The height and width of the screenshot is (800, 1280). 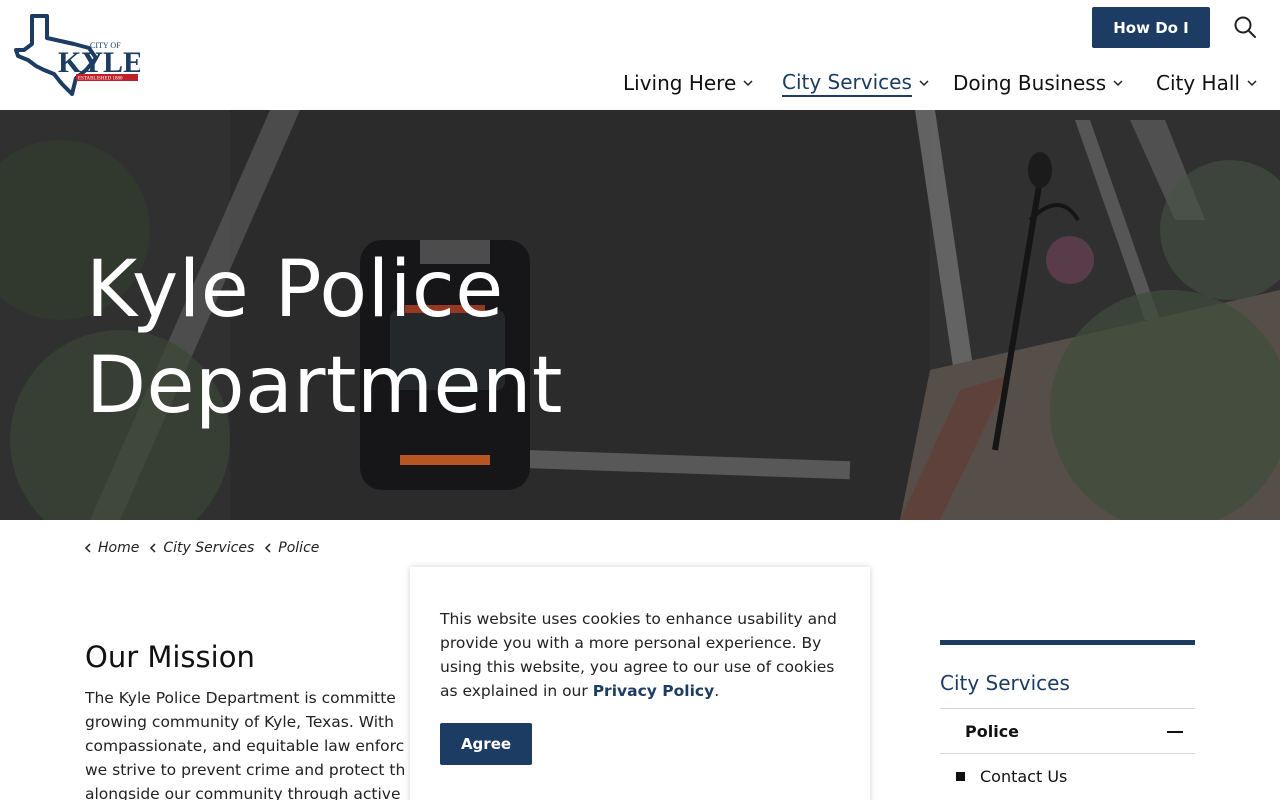 I want to click on sidebar-nav: City Services Police Contact Us, so click(x=1067, y=719).